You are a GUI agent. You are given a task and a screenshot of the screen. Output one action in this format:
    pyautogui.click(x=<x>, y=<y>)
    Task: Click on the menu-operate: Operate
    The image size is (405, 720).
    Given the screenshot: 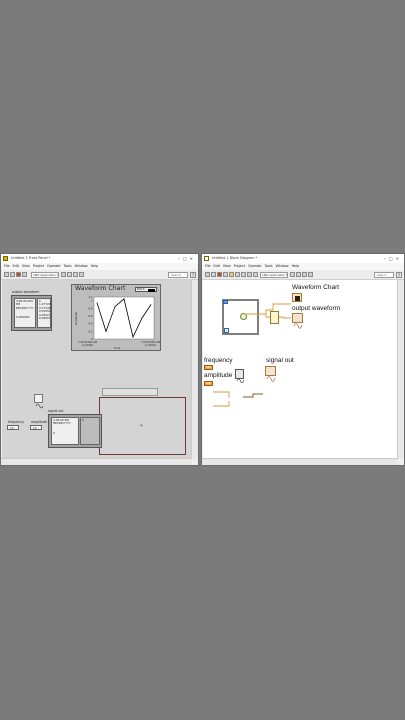 What is the action you would take?
    pyautogui.click(x=53, y=266)
    